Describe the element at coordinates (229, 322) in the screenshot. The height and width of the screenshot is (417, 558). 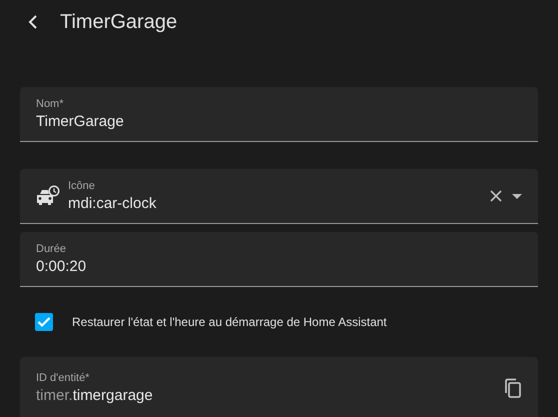
I see `checkbox-label: Restaurer l'état et l'heure au démarrage de Home Assistant` at that location.